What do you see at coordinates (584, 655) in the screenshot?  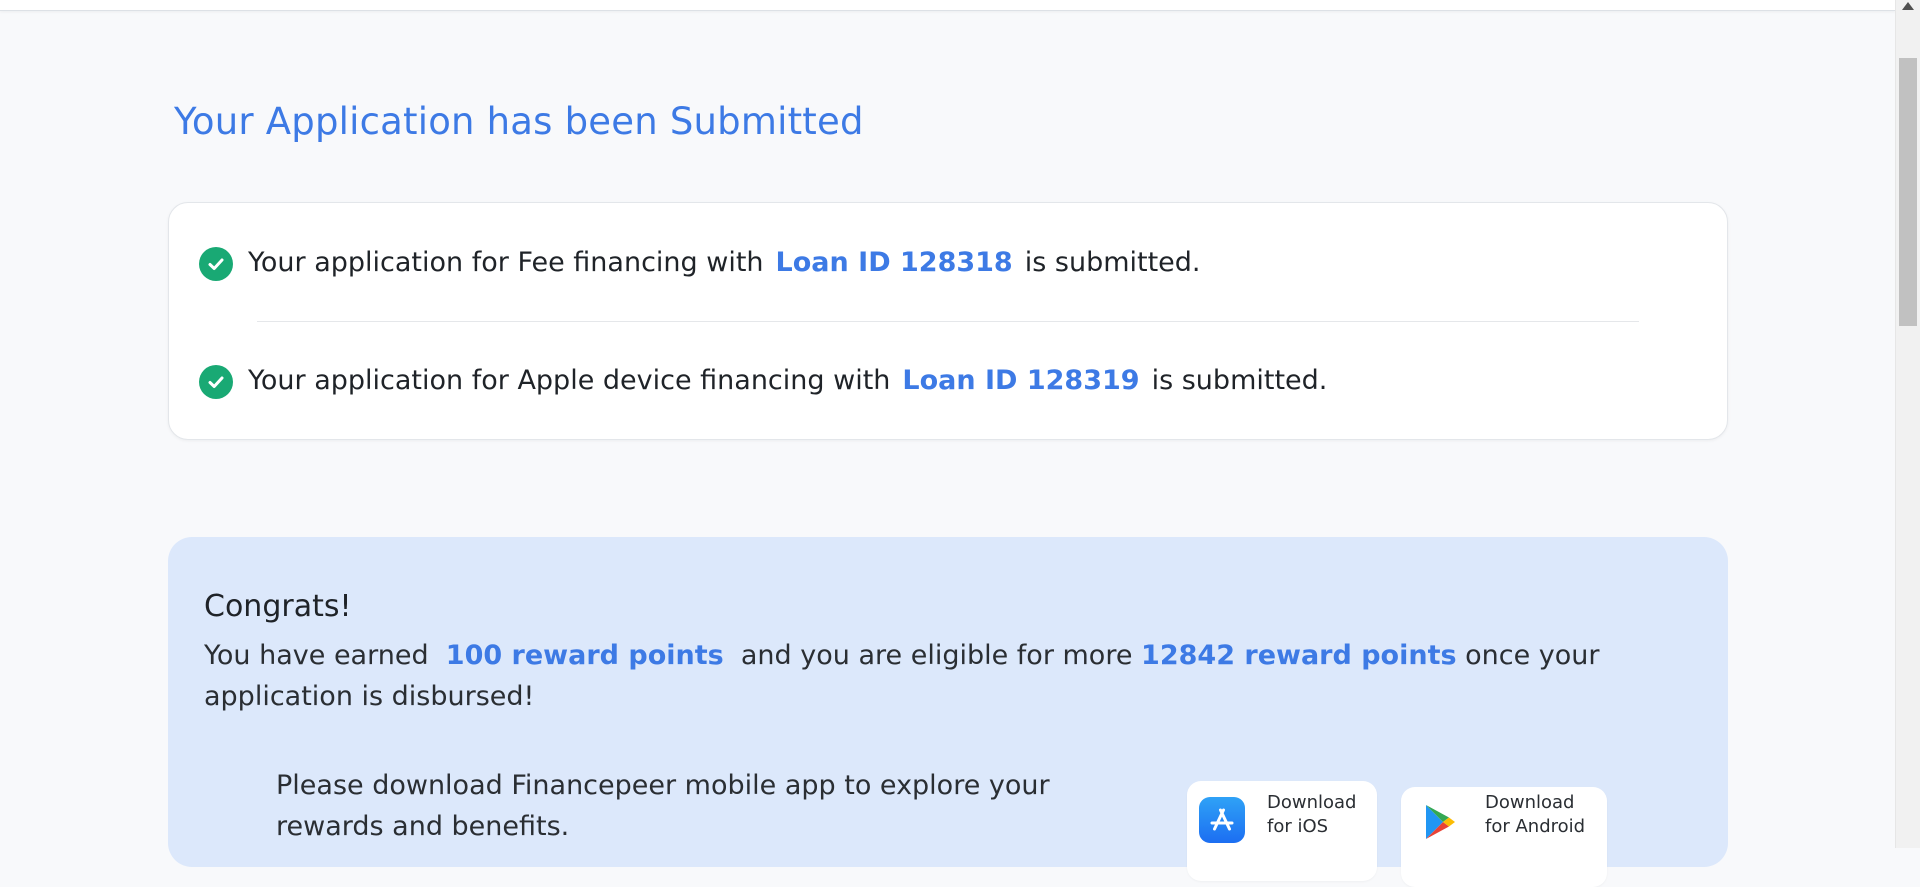 I see `earned-points: 100 reward points` at bounding box center [584, 655].